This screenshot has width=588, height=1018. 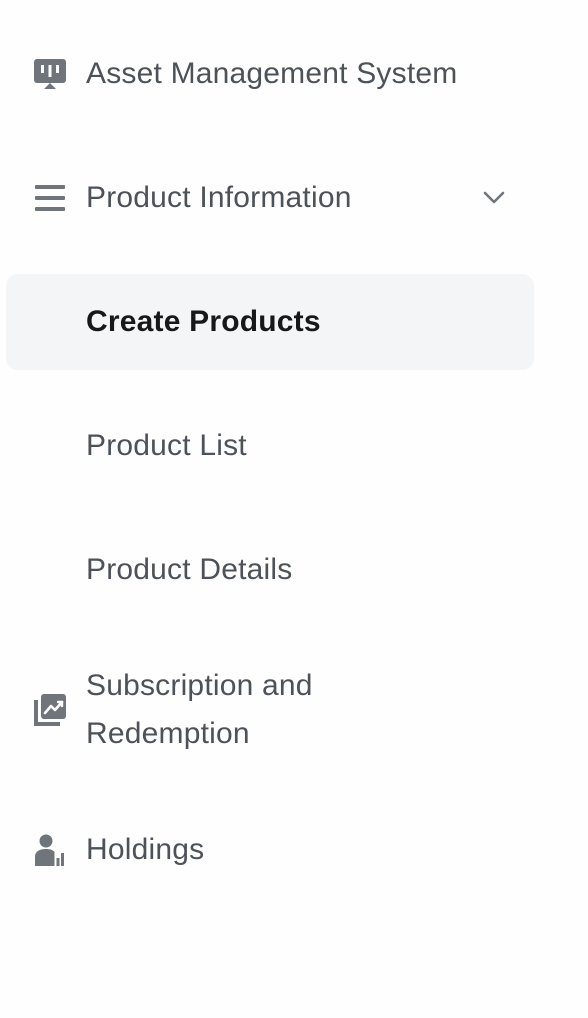 I want to click on sidebar-item-label: Product Information, so click(x=219, y=197).